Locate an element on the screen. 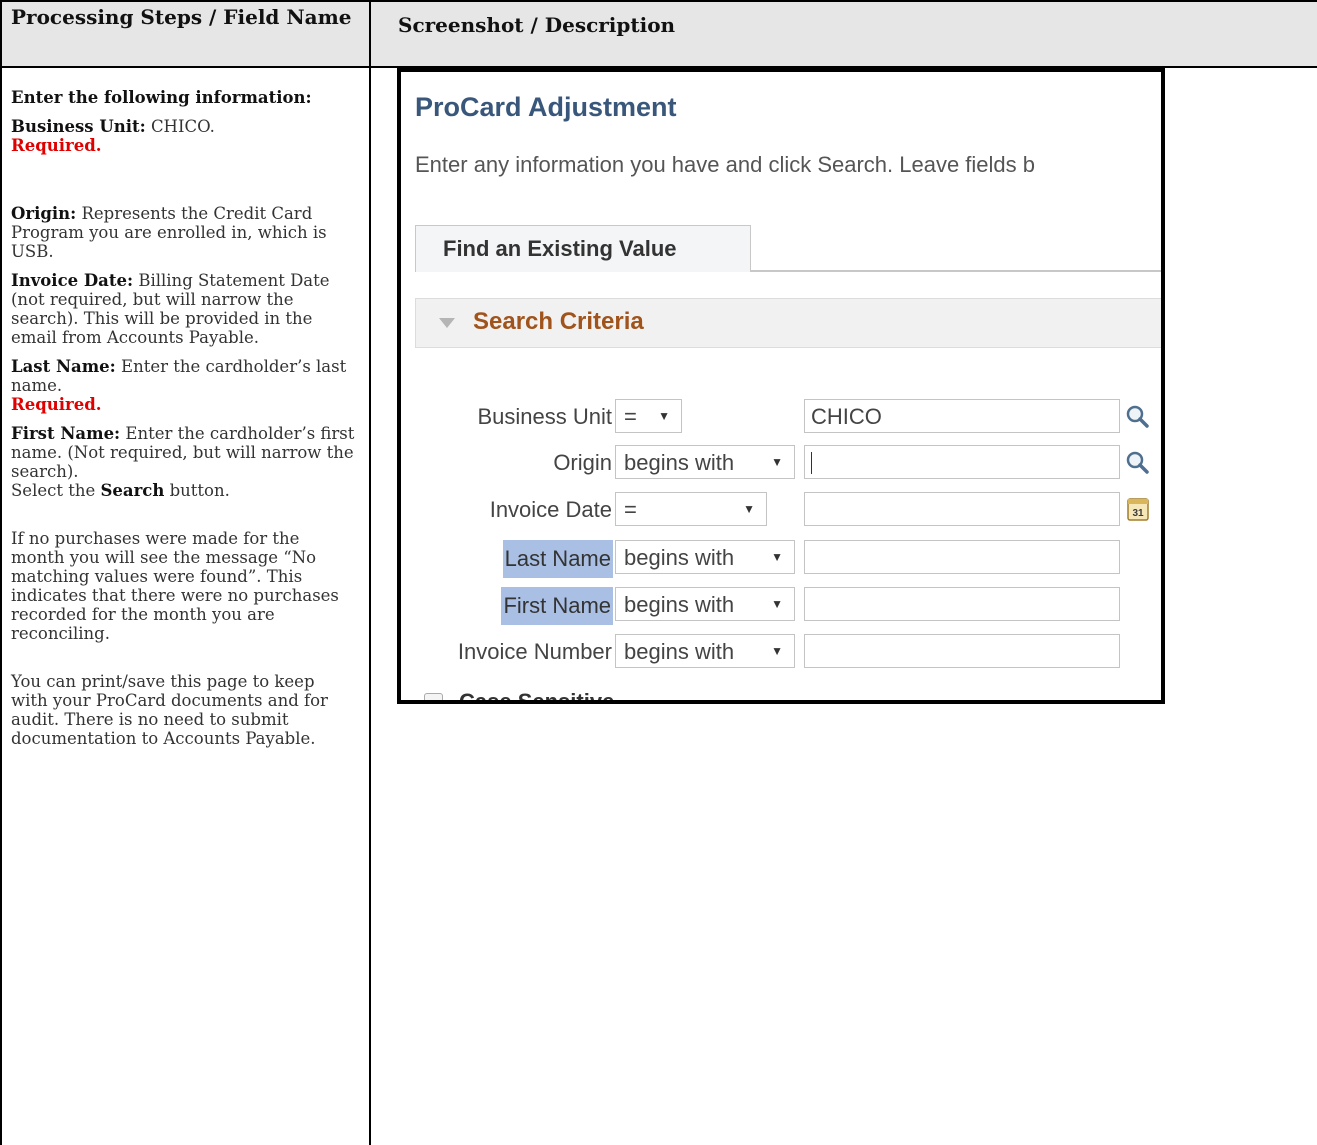 This screenshot has width=1317, height=1145. field-row-last-name: Last Name begins with ▼ is located at coordinates (781, 559).